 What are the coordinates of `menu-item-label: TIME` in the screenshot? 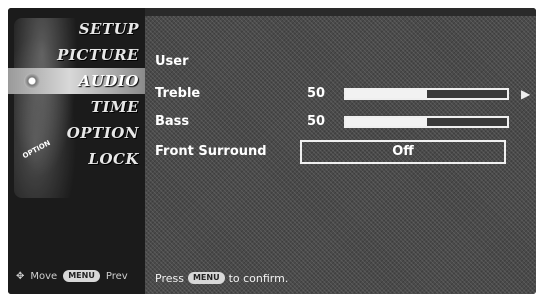 It's located at (114, 107).